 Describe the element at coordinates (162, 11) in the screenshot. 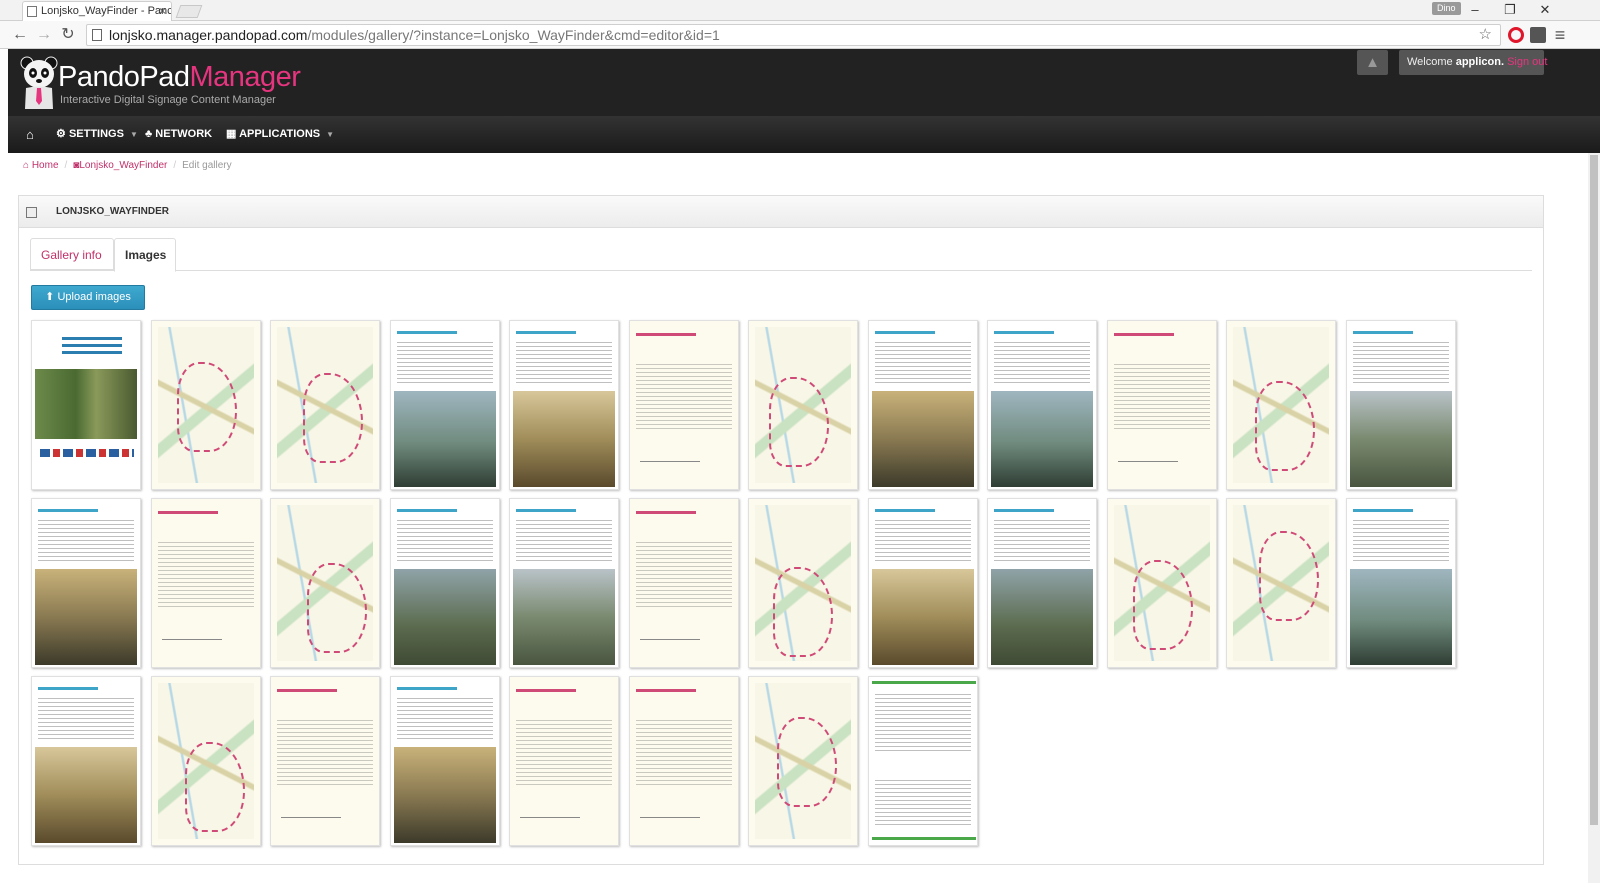

I see `tab-close-icon: ×` at that location.